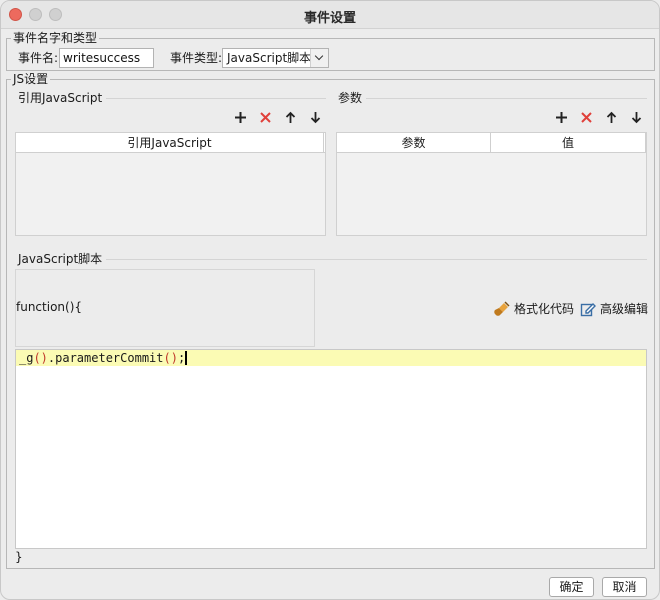 The image size is (660, 600). Describe the element at coordinates (414, 143) in the screenshot. I see `params-column-header-name: 参数` at that location.